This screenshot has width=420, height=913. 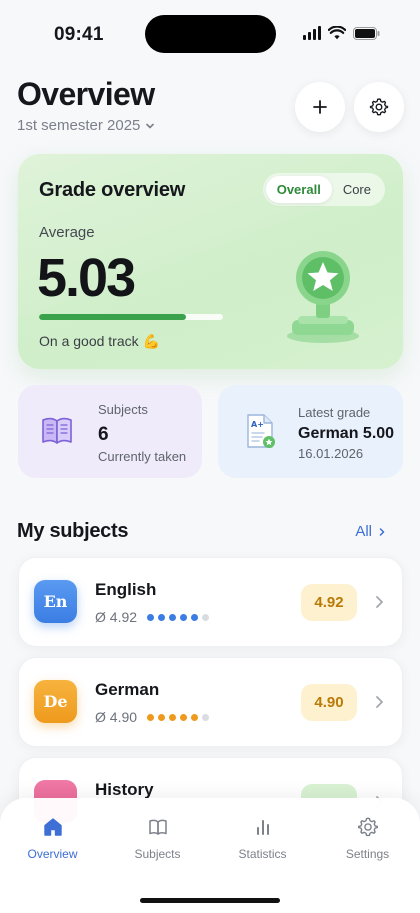 I want to click on average-progress-bar, so click(x=131, y=317).